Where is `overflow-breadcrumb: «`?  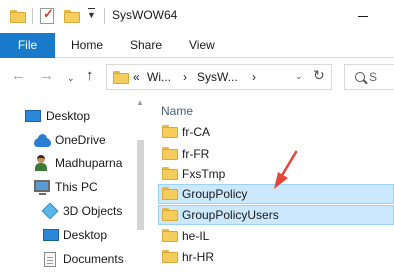
overflow-breadcrumb: « is located at coordinates (136, 77).